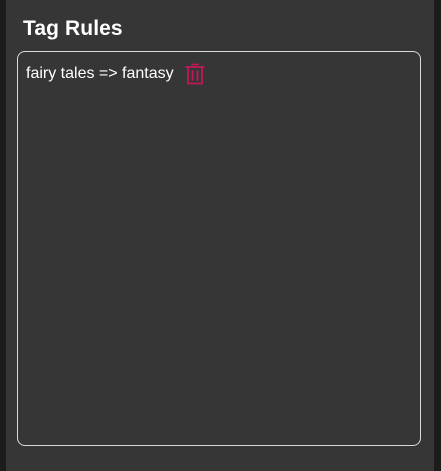 This screenshot has width=441, height=471. I want to click on section-title: Tag Rules, so click(73, 28).